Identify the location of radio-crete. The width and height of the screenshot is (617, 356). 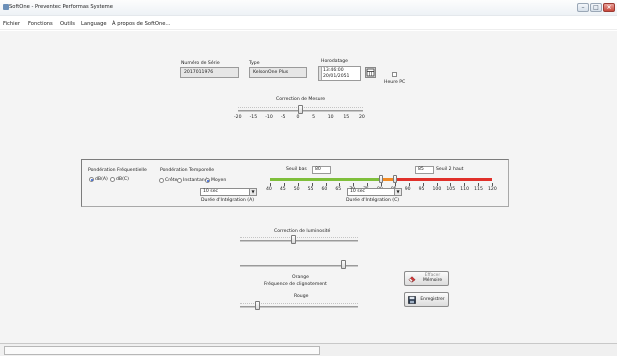
(161, 180).